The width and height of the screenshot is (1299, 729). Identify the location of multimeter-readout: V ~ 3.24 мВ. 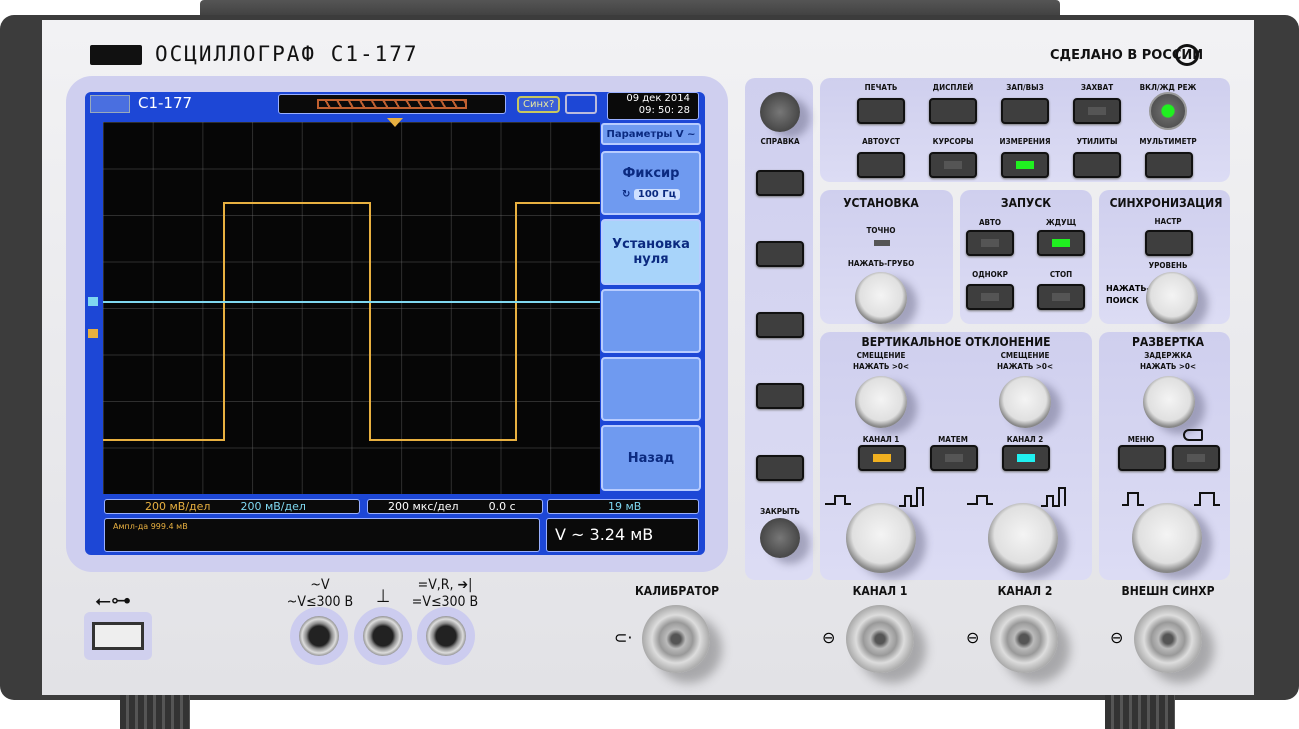
(622, 535).